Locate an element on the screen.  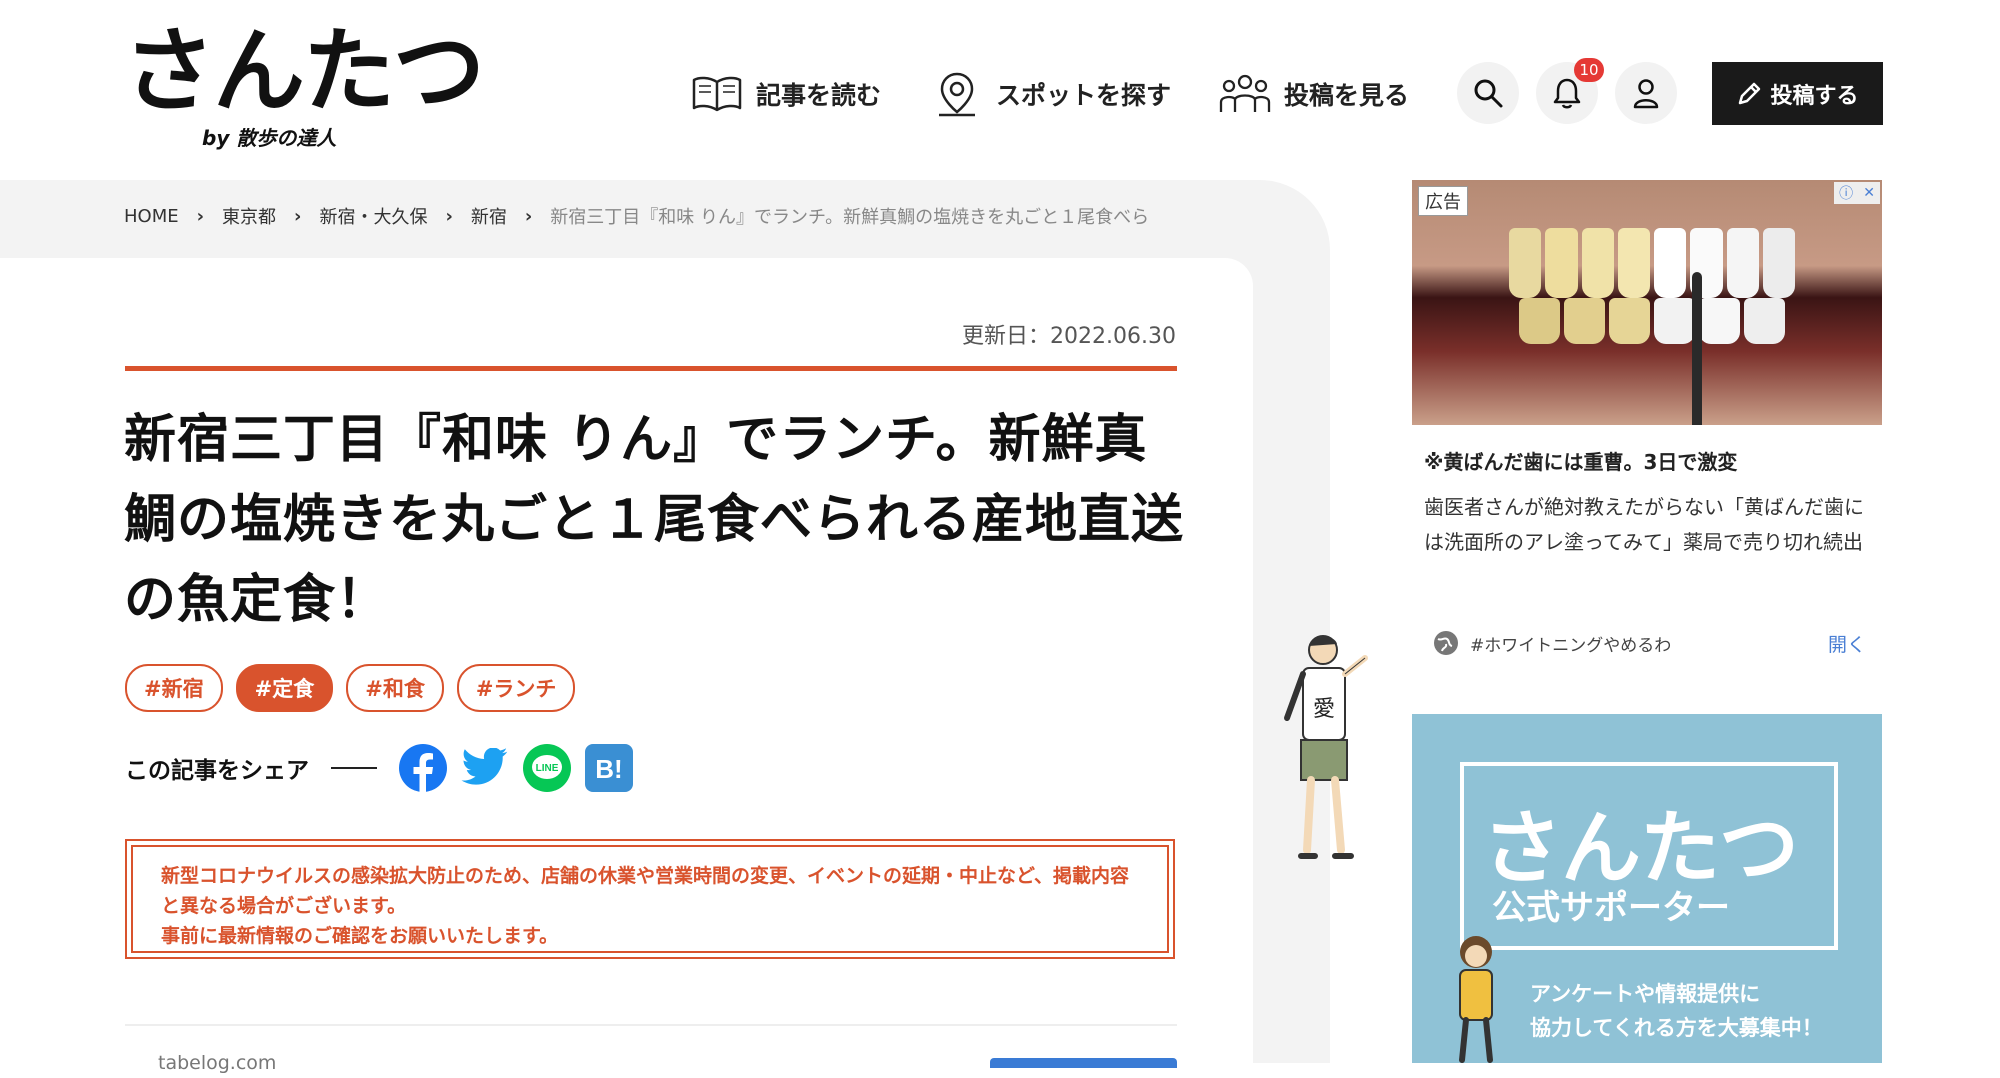
site-logo-sub: by 散歩の達人 is located at coordinates (269, 138).